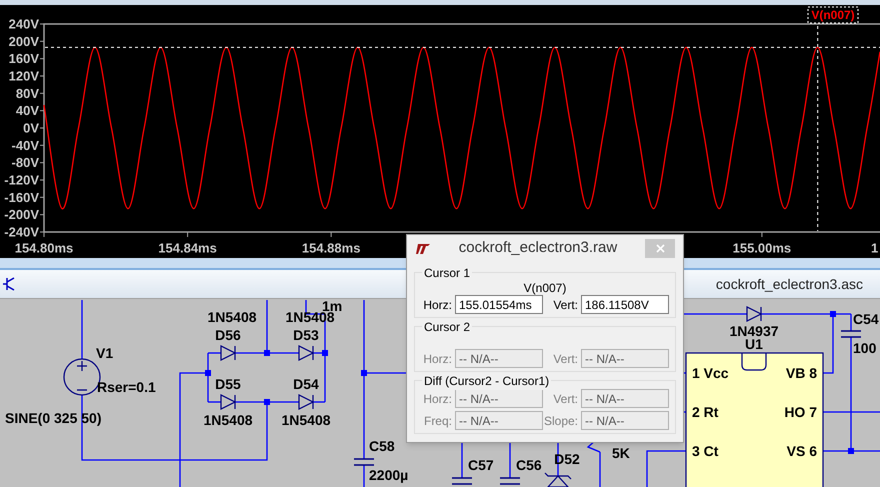 The image size is (880, 487). Describe the element at coordinates (9, 284) in the screenshot. I see `transistor-icon` at that location.